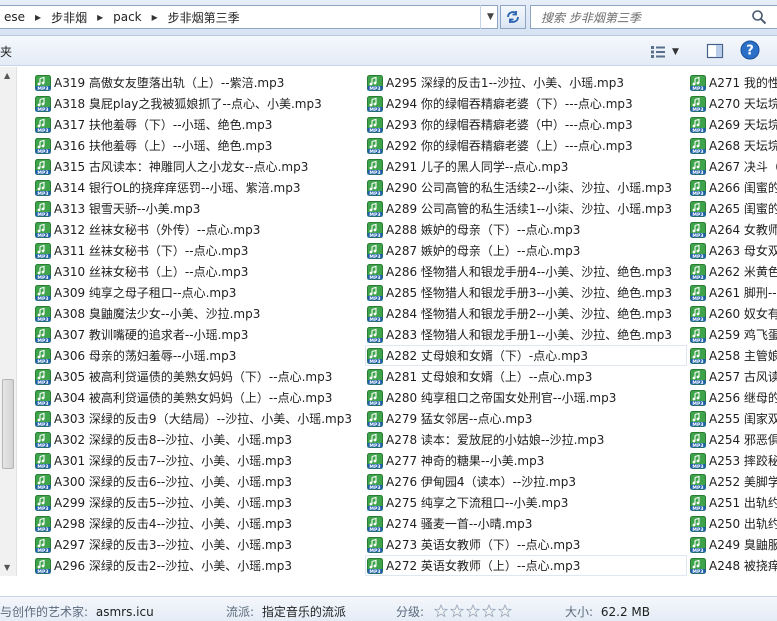 The height and width of the screenshot is (621, 777). I want to click on file-item: MP3 A311 丝袜女秘书（下）--点心.mp3, so click(197, 250).